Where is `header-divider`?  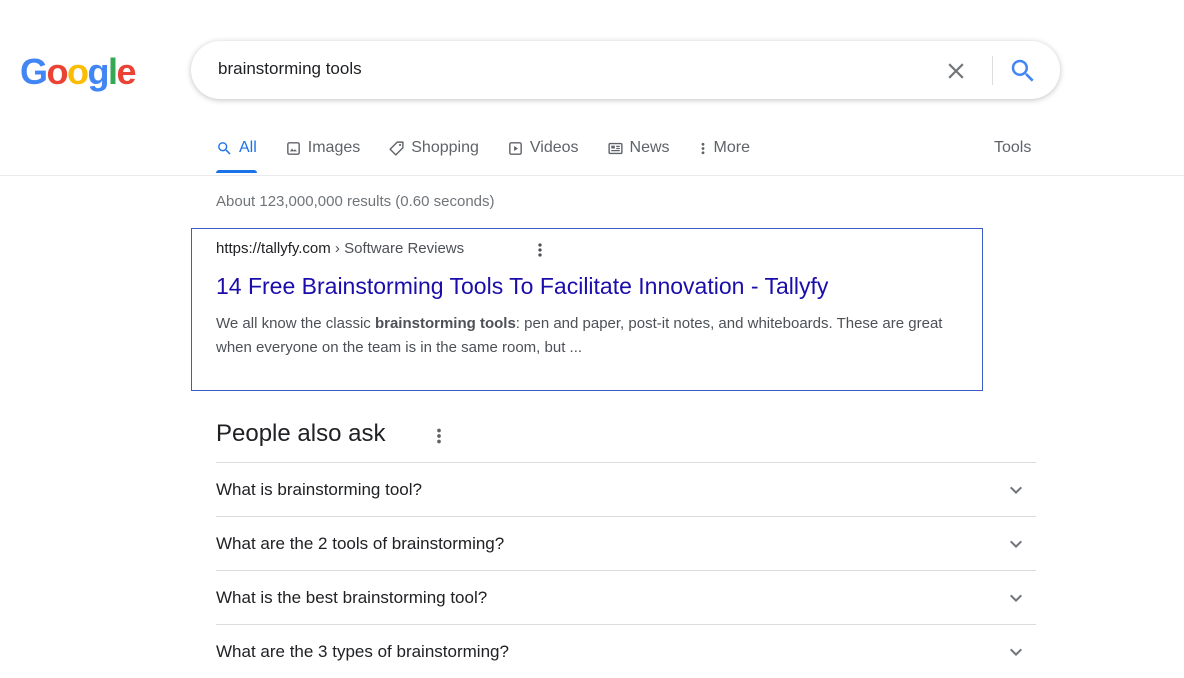 header-divider is located at coordinates (592, 175).